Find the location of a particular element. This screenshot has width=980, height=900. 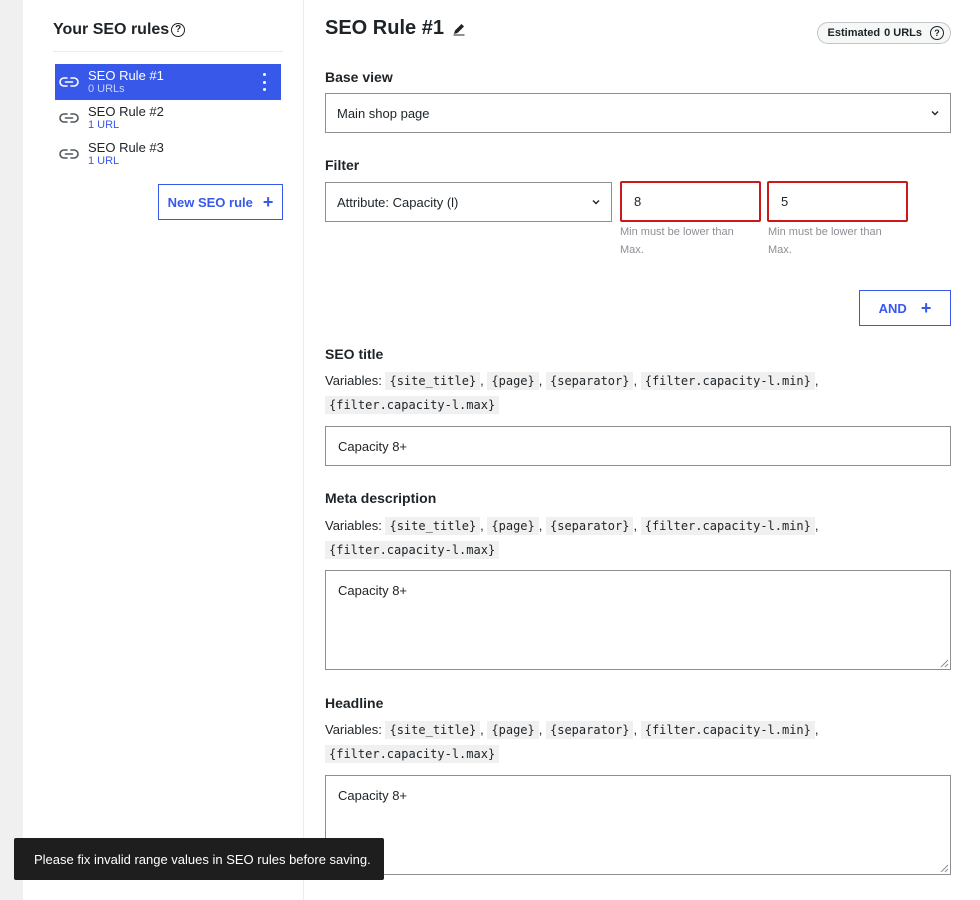

estimate-count: 0 URLs is located at coordinates (903, 33).